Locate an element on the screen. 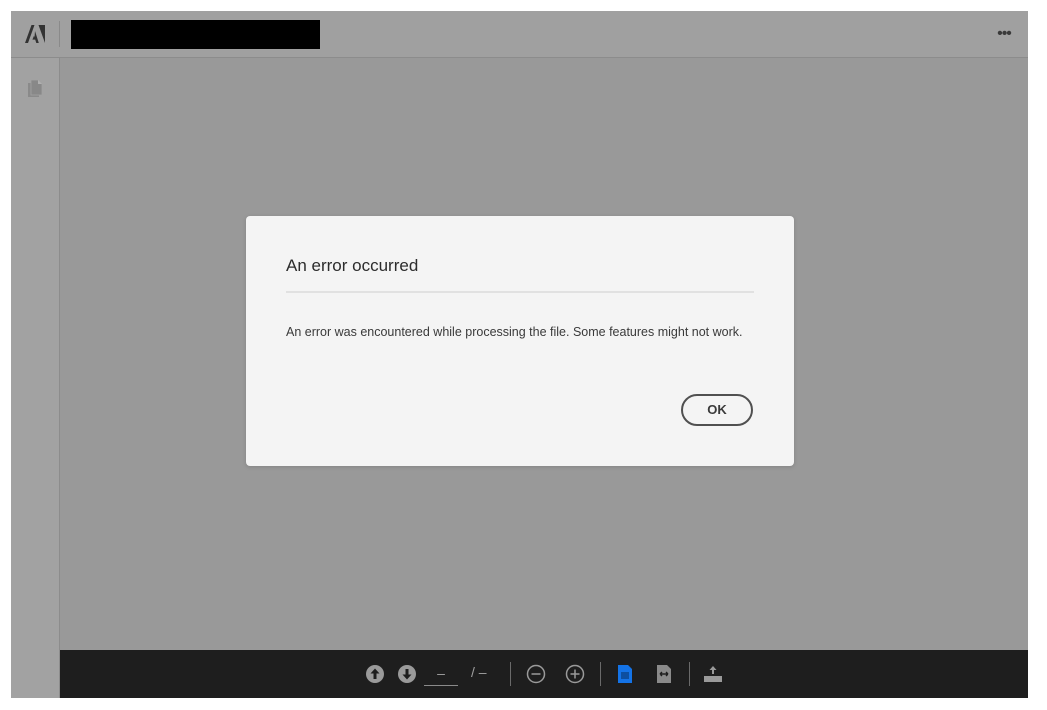  download-icon is located at coordinates (713, 674).